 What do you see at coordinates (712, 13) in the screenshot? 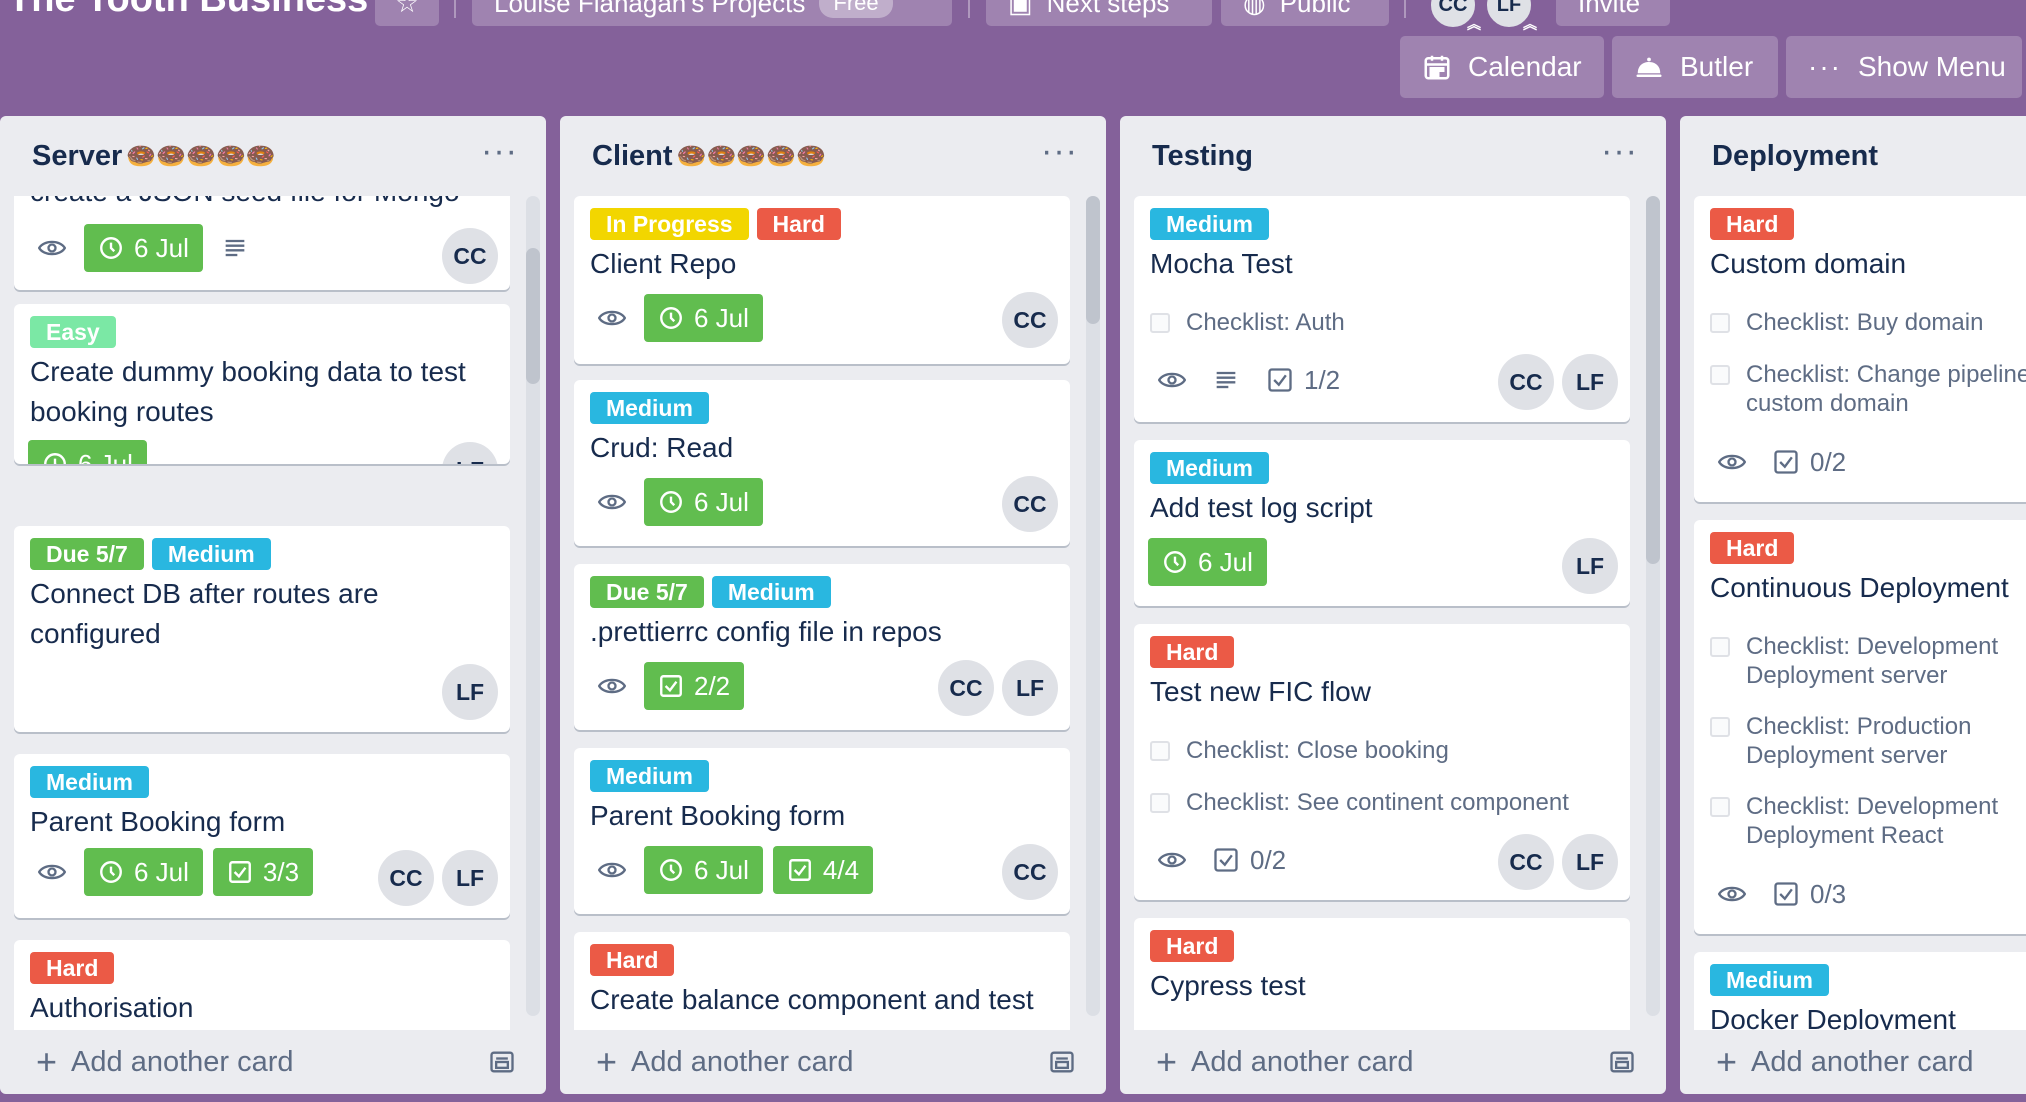
I see `team-button: Louise Flanagan's Projects Free` at bounding box center [712, 13].